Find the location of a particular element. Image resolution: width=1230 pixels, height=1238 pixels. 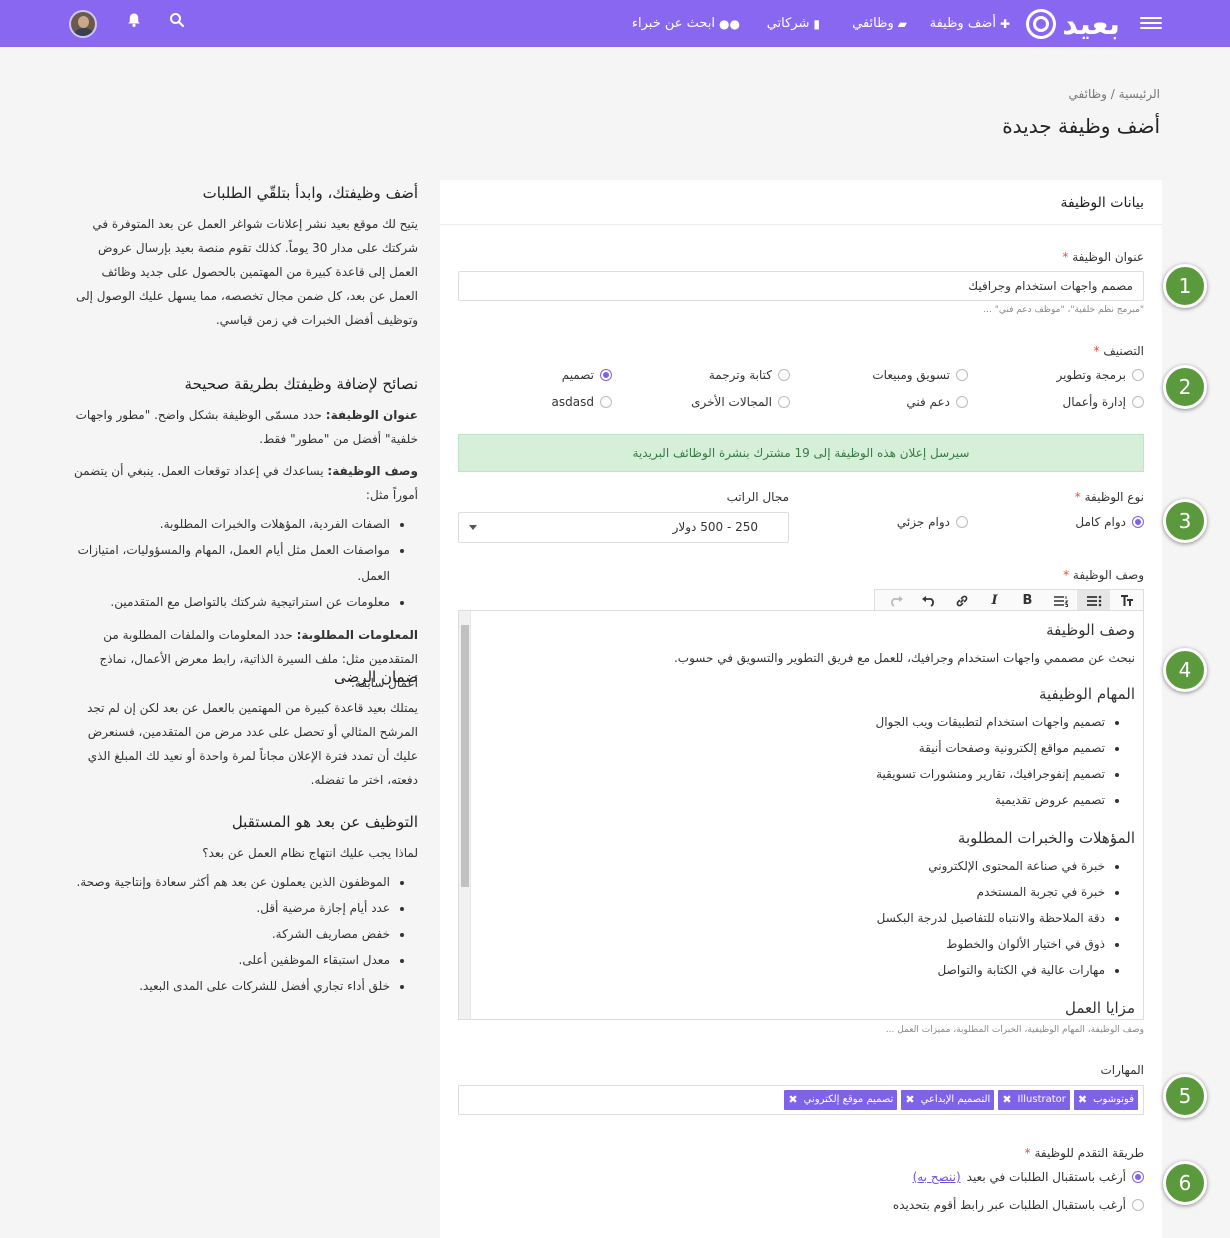

apply-method-platform: أرغب باستقبال الطلبات في بعيد (ننصح به) is located at coordinates (1028, 1177).